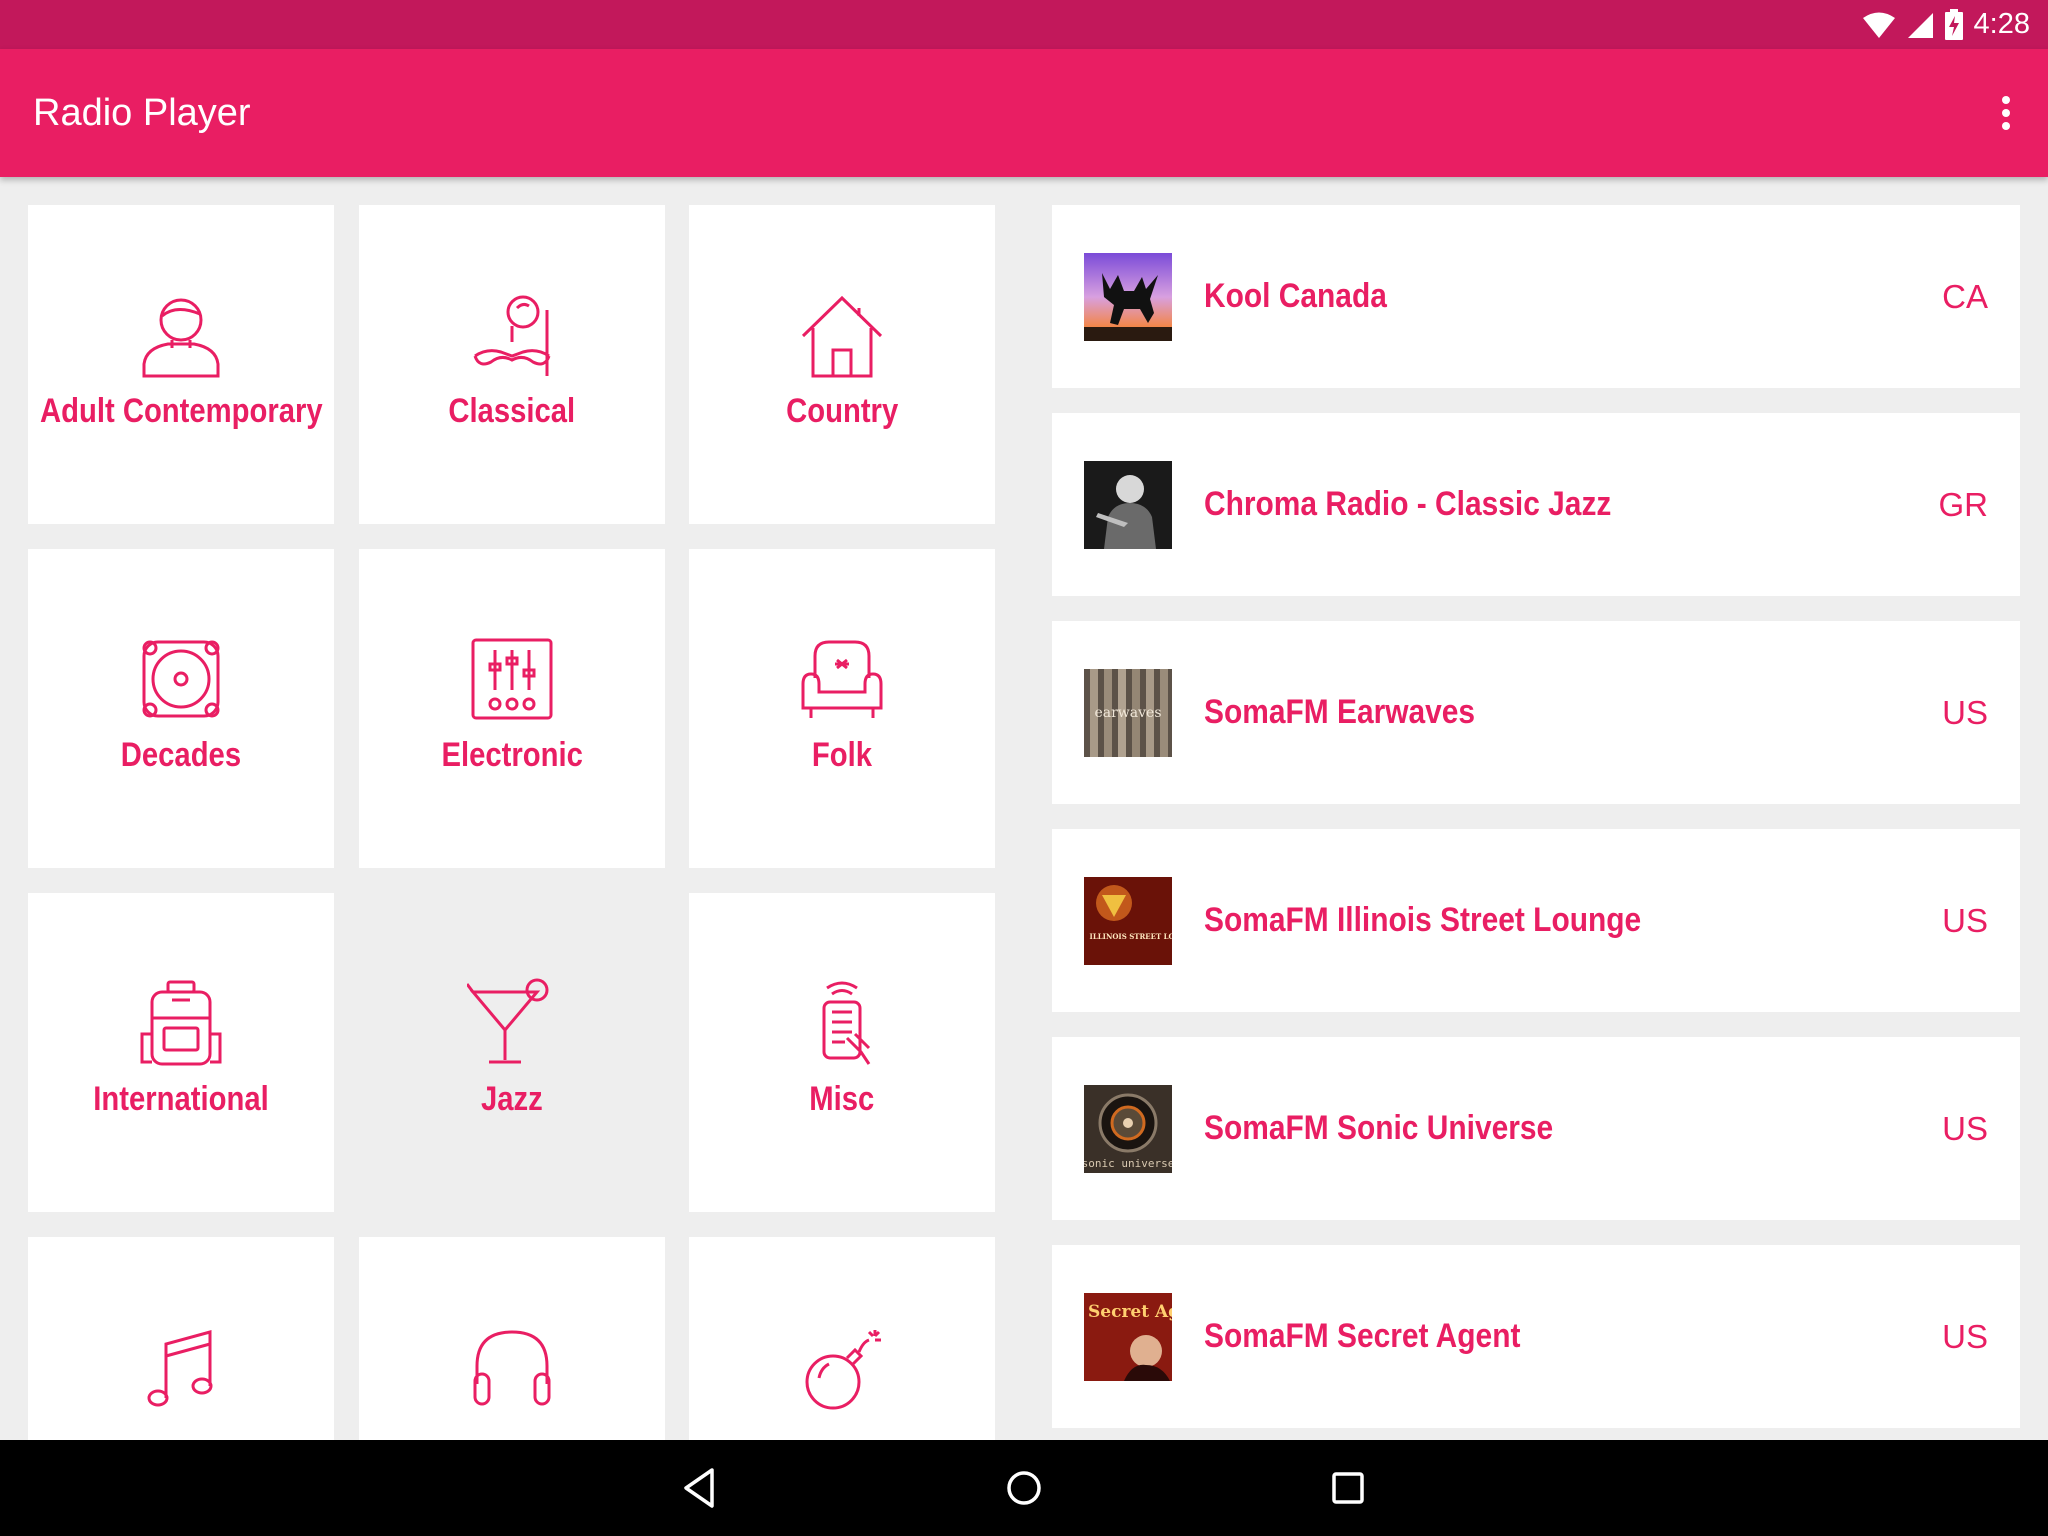  Describe the element at coordinates (1362, 1336) in the screenshot. I see `station-name: SomaFM Secret Agent` at that location.